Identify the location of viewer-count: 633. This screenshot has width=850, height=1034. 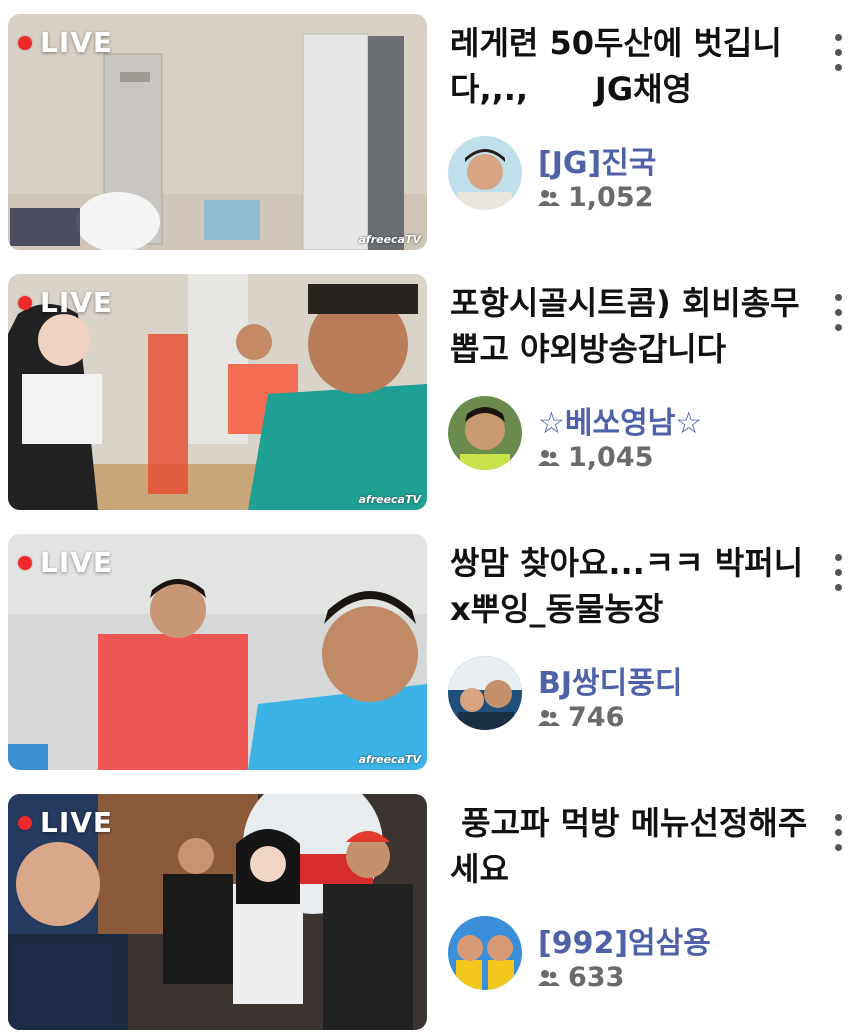
(581, 977).